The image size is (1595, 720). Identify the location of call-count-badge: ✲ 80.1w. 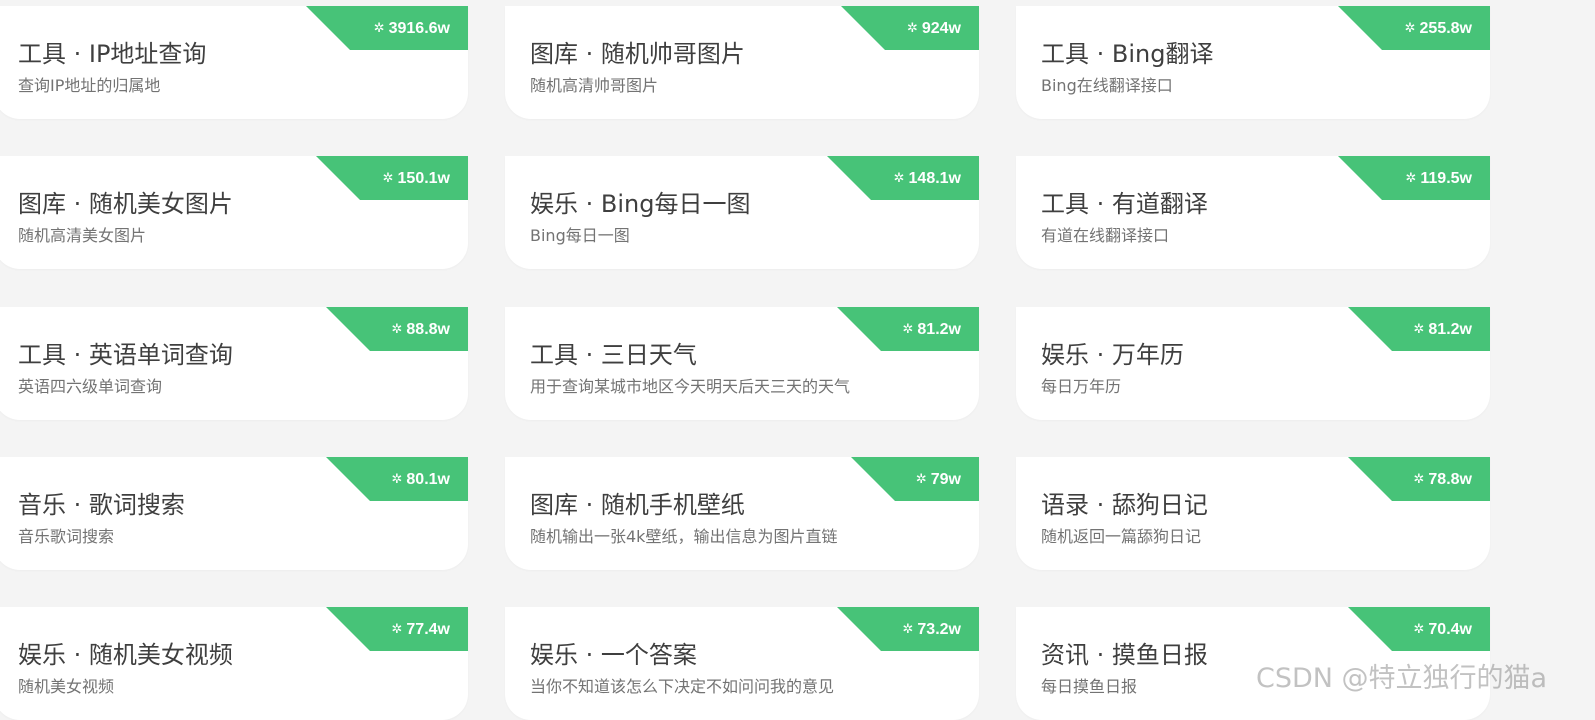
(397, 479).